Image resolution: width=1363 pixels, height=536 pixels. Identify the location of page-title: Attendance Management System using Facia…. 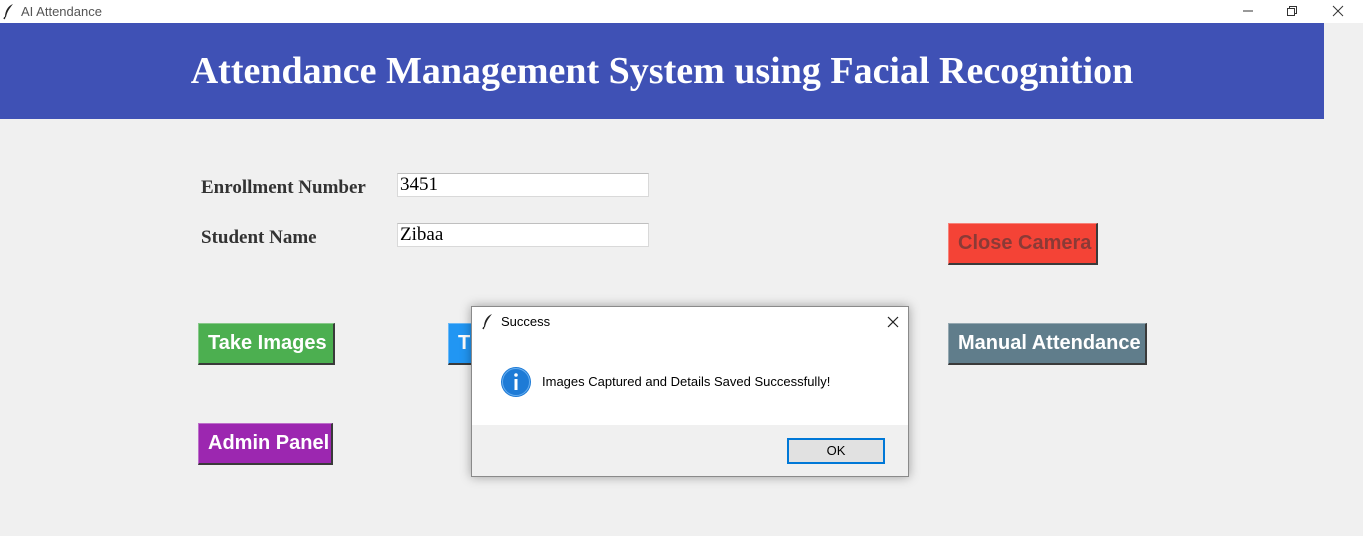
(662, 71).